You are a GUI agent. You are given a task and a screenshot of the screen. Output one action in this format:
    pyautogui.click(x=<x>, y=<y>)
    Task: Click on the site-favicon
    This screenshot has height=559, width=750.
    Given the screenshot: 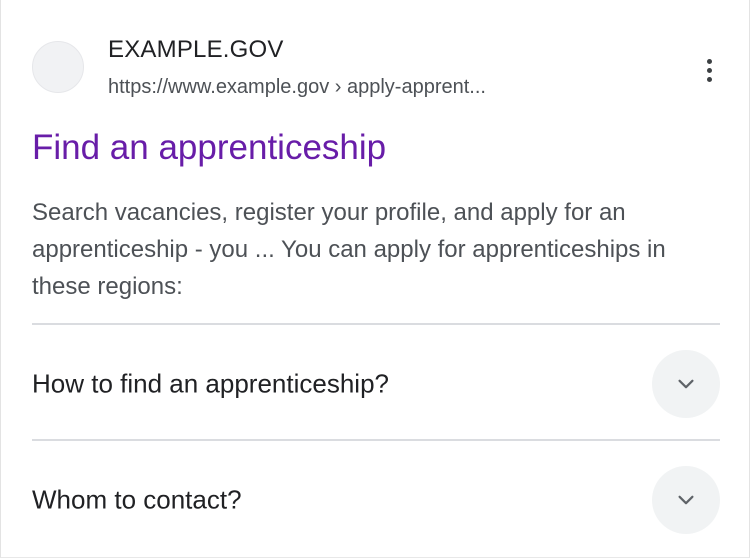 What is the action you would take?
    pyautogui.click(x=58, y=67)
    